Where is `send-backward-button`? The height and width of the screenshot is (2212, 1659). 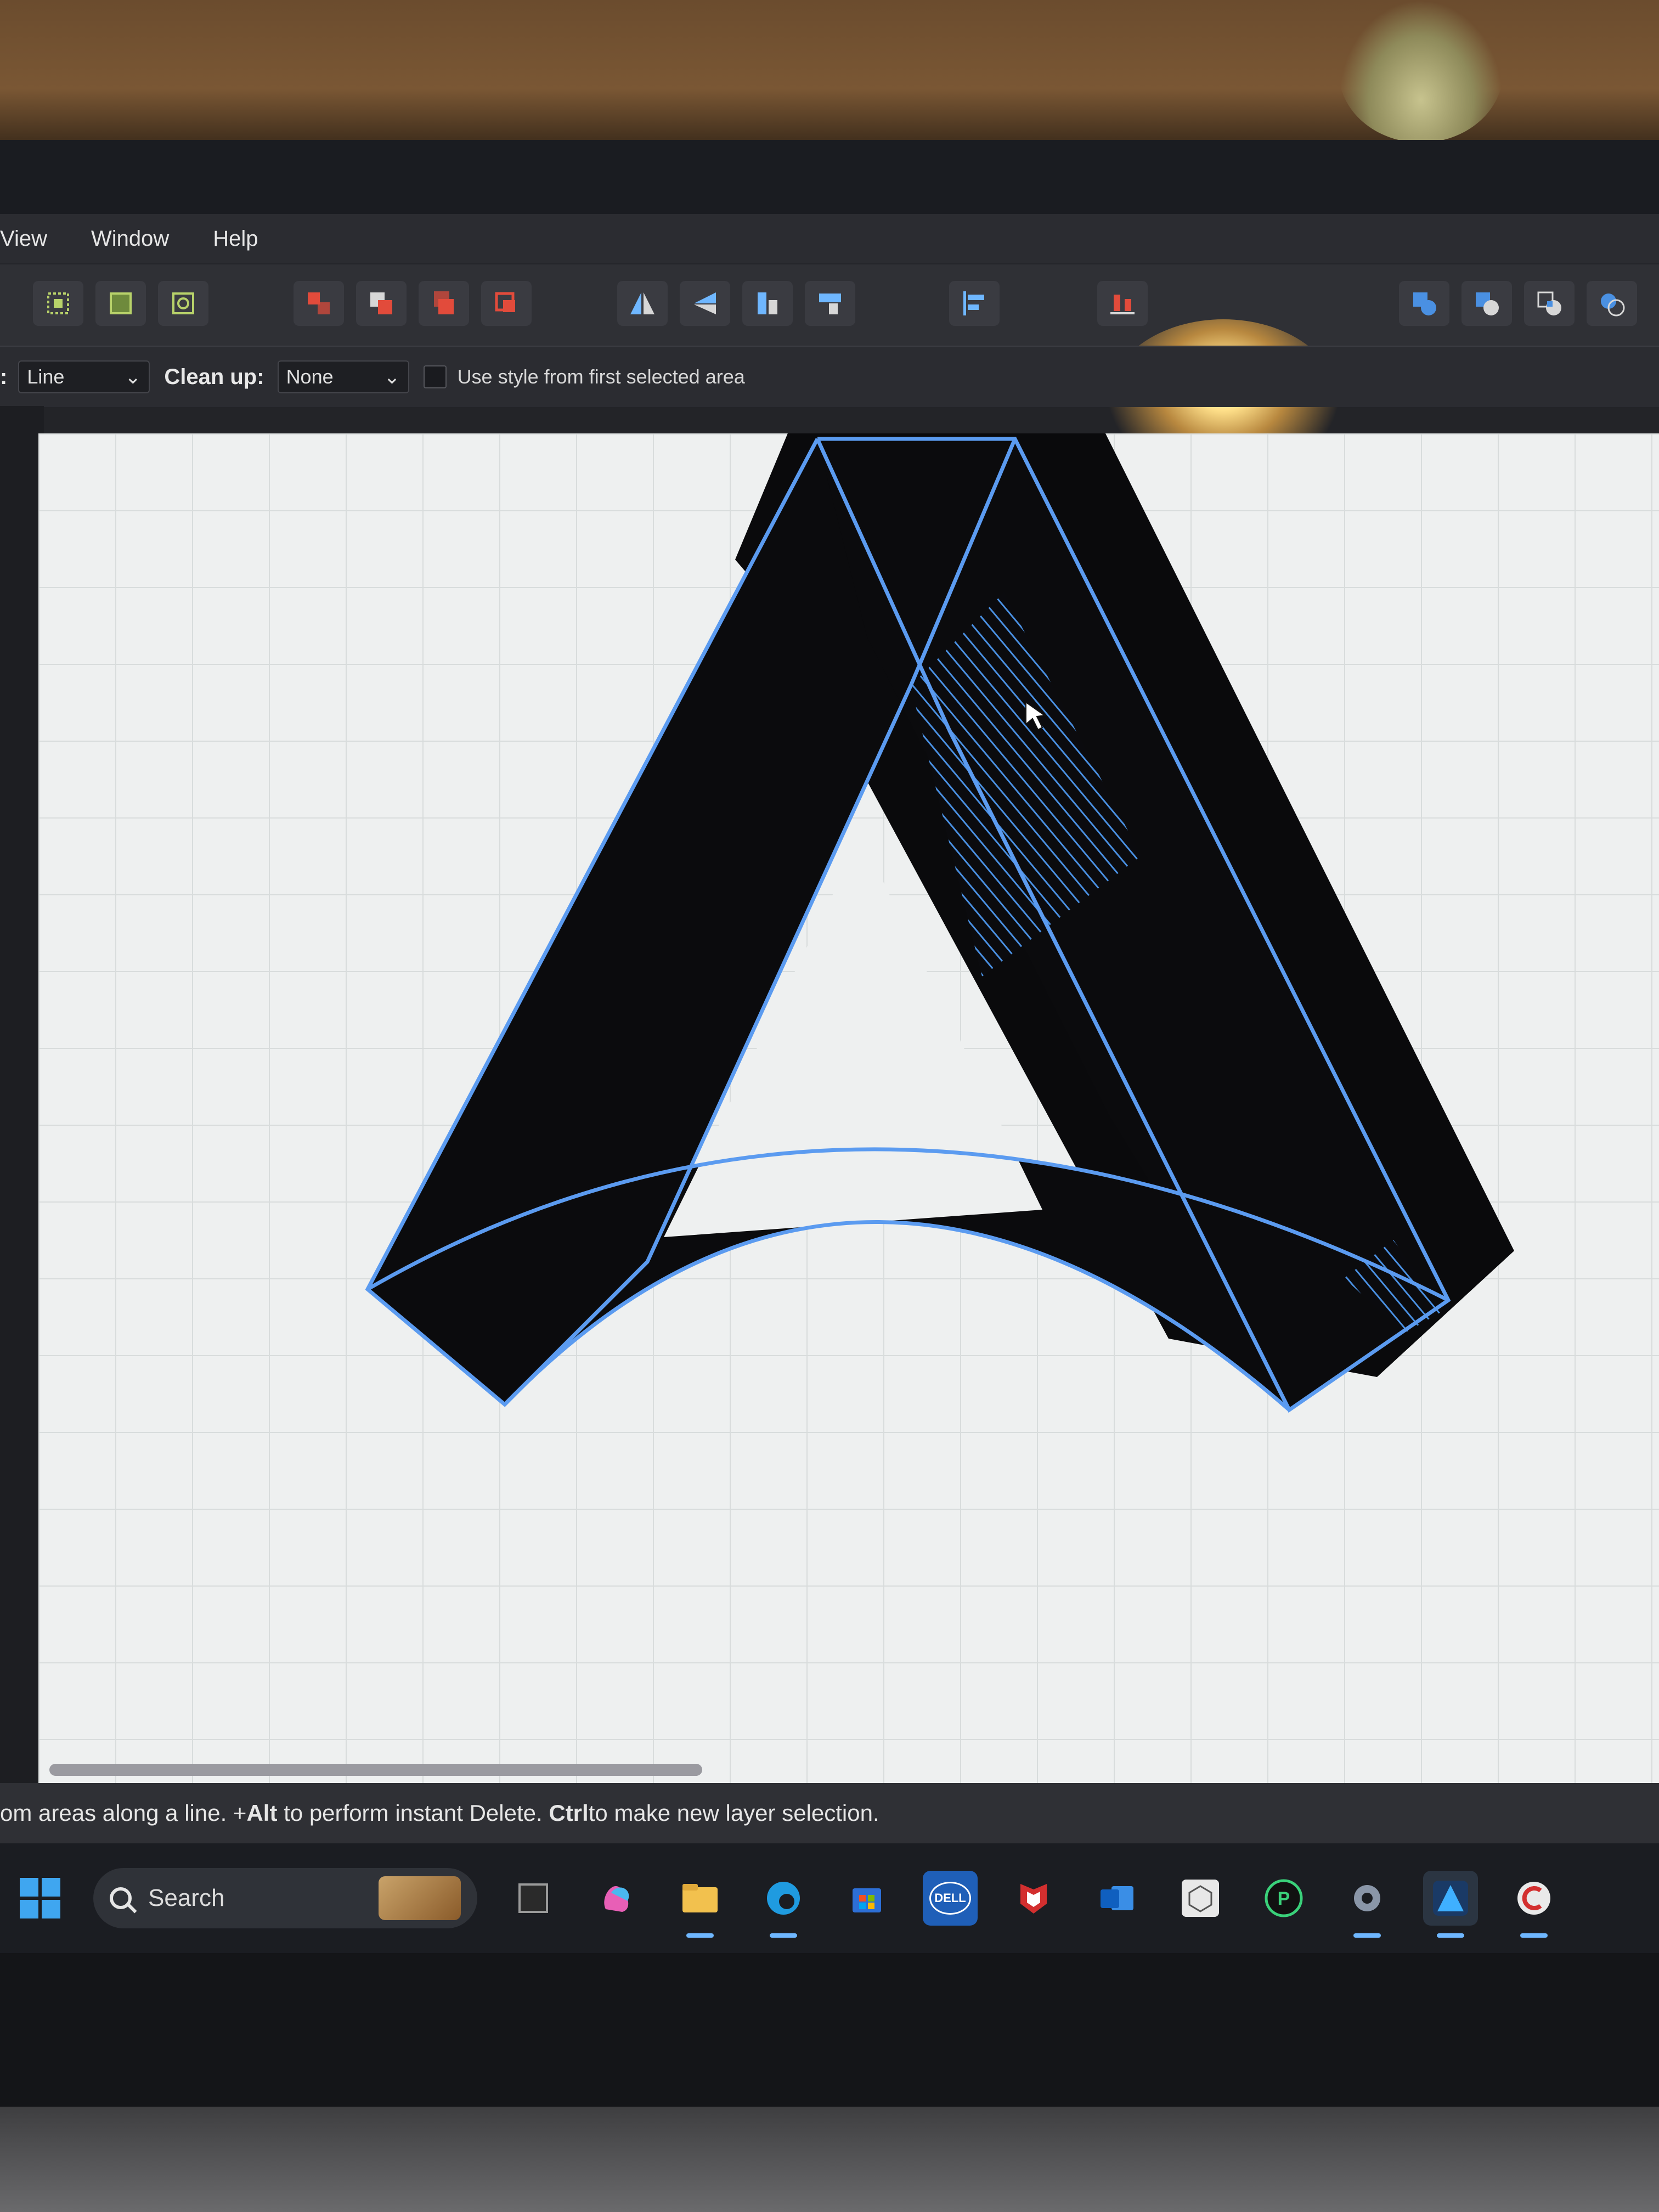 send-backward-button is located at coordinates (381, 303).